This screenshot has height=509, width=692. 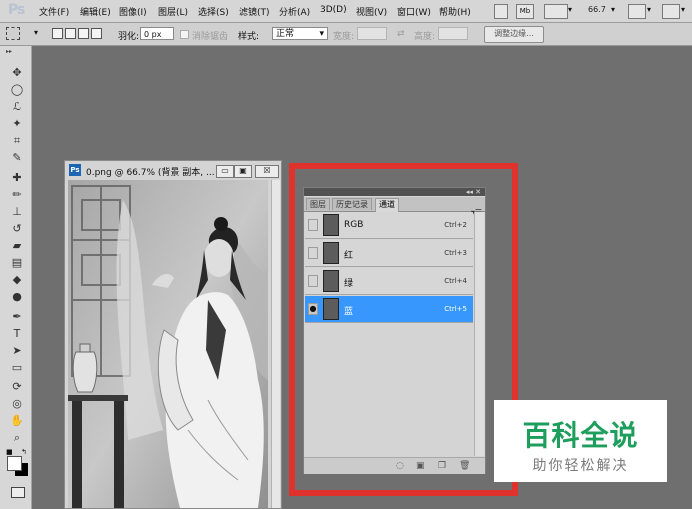 What do you see at coordinates (17, 229) in the screenshot?
I see `history-brush-tool-icon: ↺` at bounding box center [17, 229].